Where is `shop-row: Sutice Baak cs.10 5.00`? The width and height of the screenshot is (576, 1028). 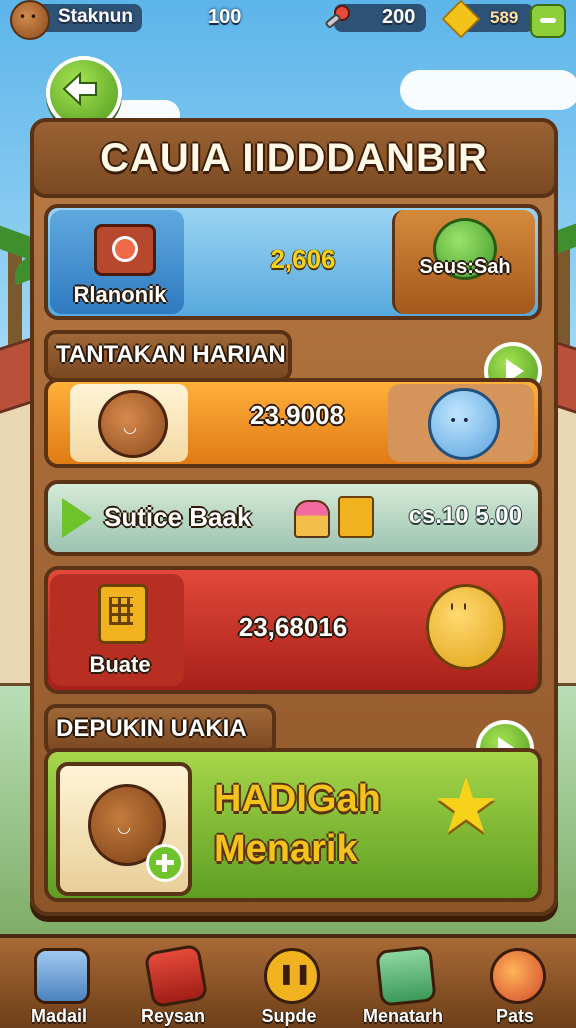 shop-row: Sutice Baak cs.10 5.00 is located at coordinates (293, 518).